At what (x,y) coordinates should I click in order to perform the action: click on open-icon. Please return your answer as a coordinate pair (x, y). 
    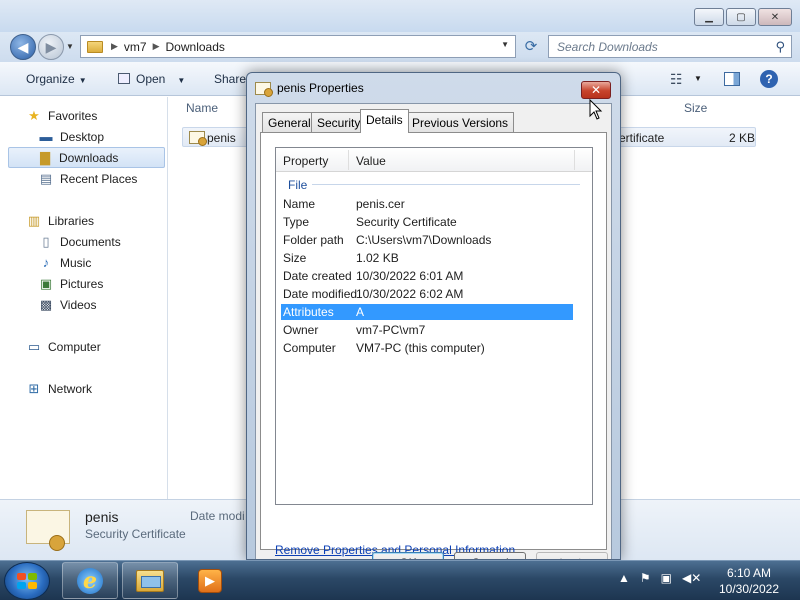
    Looking at the image, I should click on (124, 78).